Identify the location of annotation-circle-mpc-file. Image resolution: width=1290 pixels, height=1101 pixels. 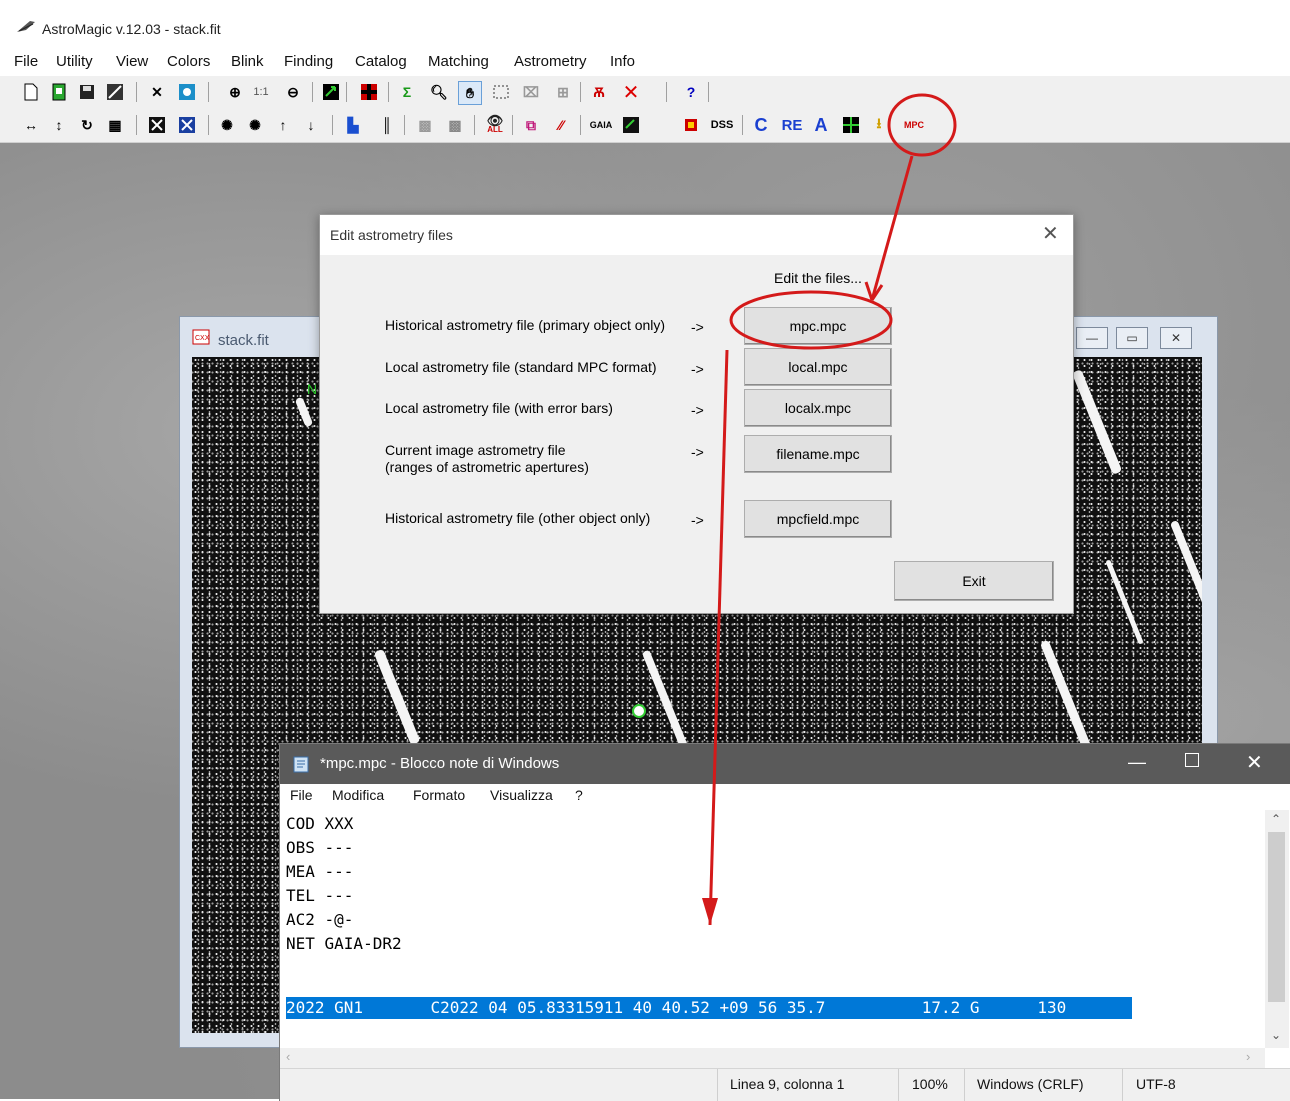
(811, 320).